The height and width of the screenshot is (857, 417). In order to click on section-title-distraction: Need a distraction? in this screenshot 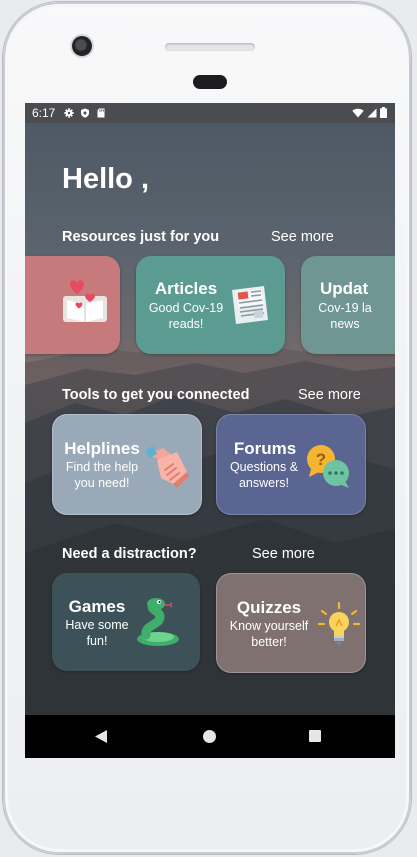, I will do `click(129, 554)`.